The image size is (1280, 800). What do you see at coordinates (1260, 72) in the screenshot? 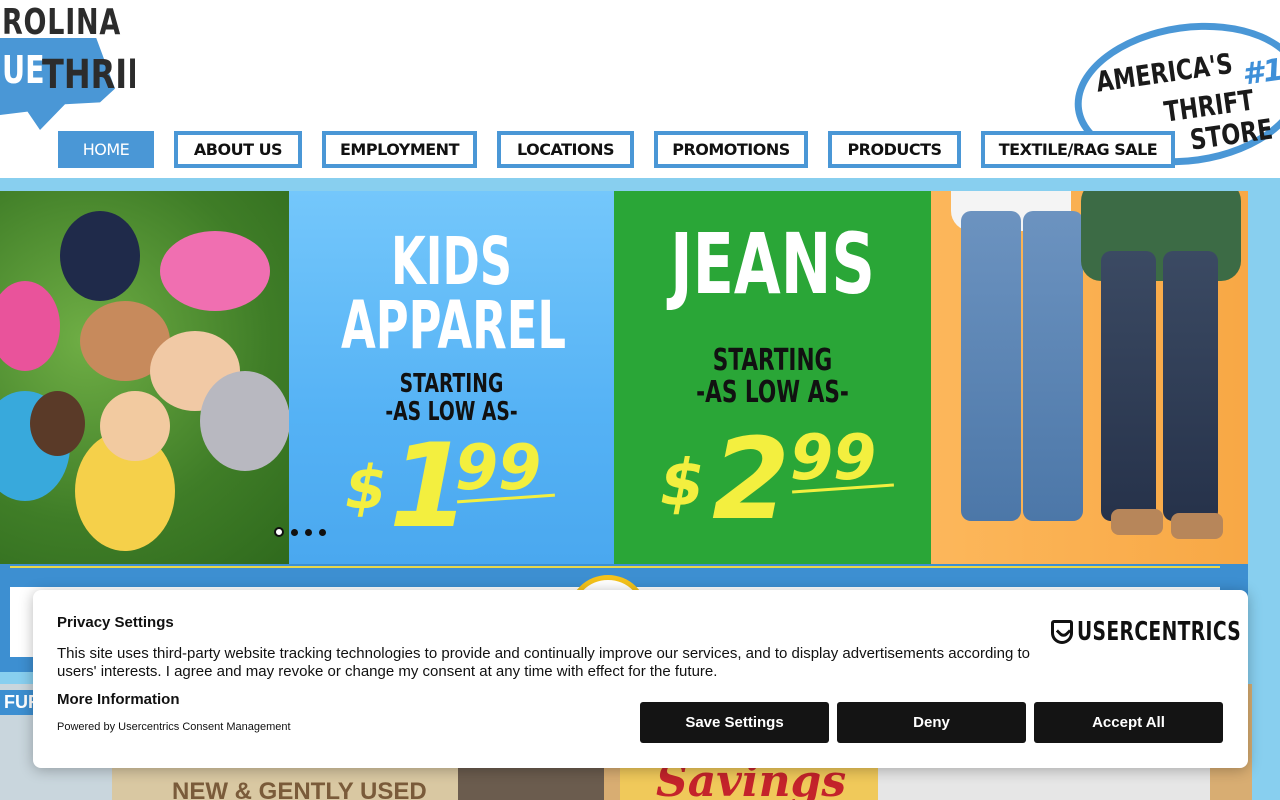
I see `badge-rank: #1` at bounding box center [1260, 72].